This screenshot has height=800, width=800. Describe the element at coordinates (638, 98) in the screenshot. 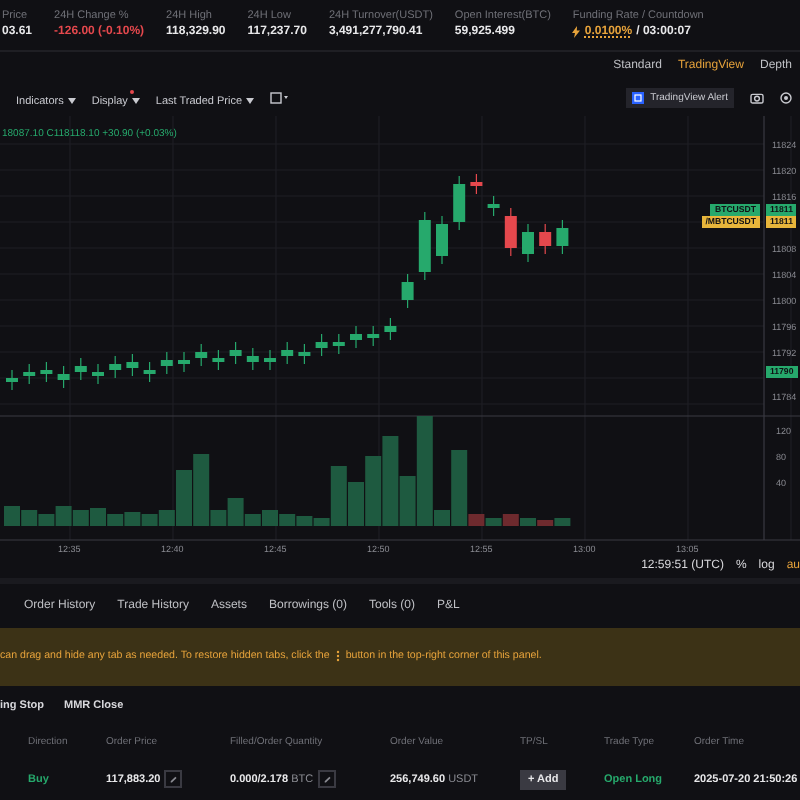

I see `alert-icon` at that location.